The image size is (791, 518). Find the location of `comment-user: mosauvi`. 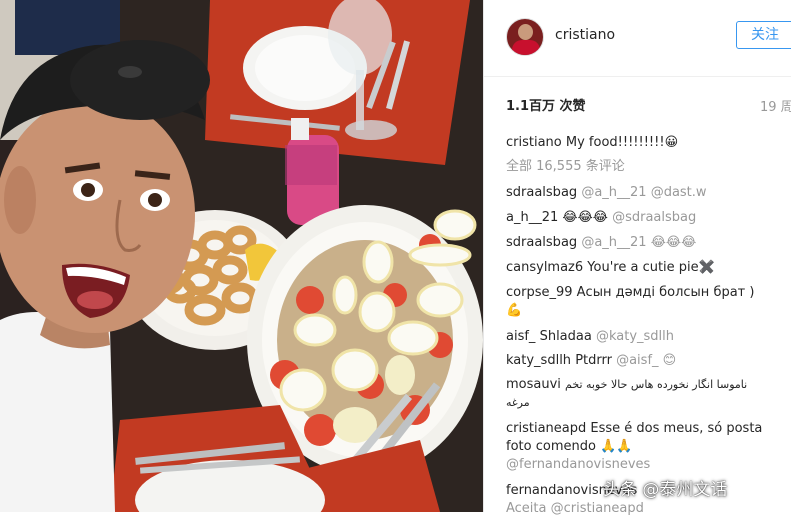

comment-user: mosauvi is located at coordinates (533, 384).